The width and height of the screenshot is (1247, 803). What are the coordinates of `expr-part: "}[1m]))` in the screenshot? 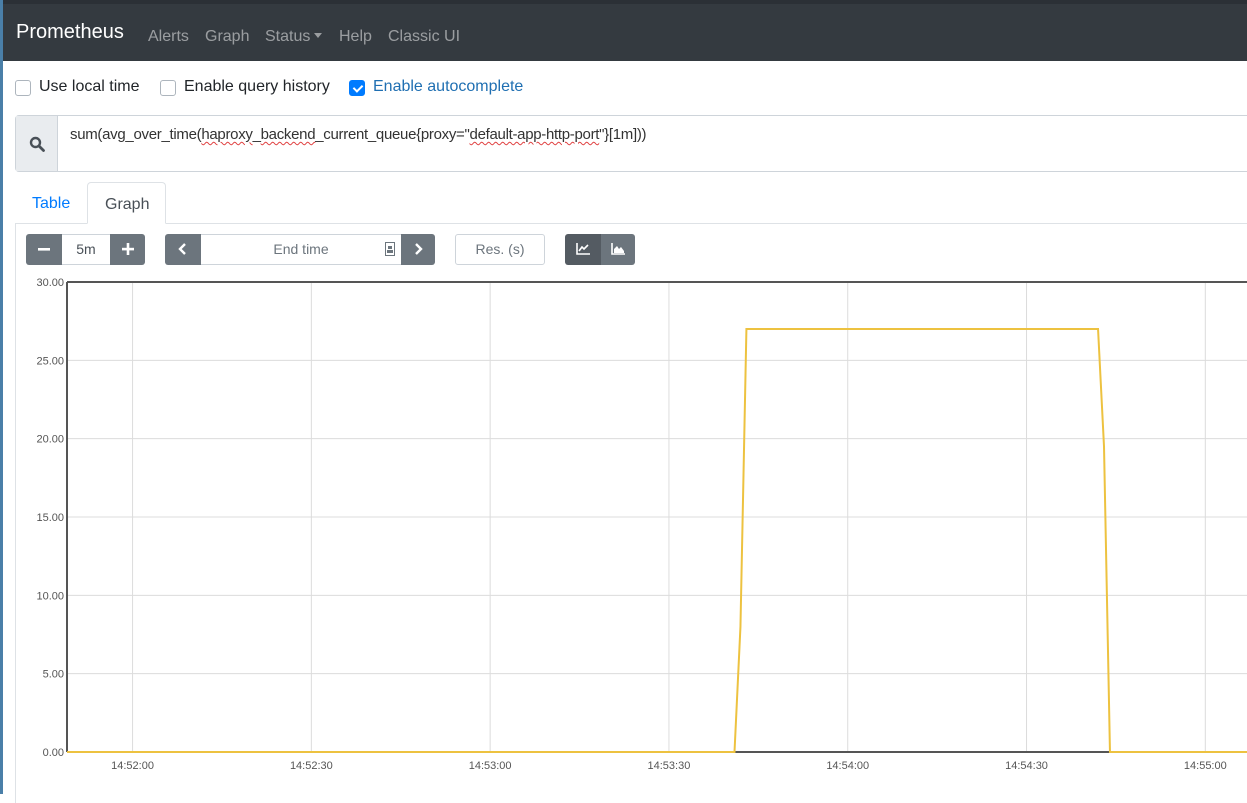 It's located at (623, 134).